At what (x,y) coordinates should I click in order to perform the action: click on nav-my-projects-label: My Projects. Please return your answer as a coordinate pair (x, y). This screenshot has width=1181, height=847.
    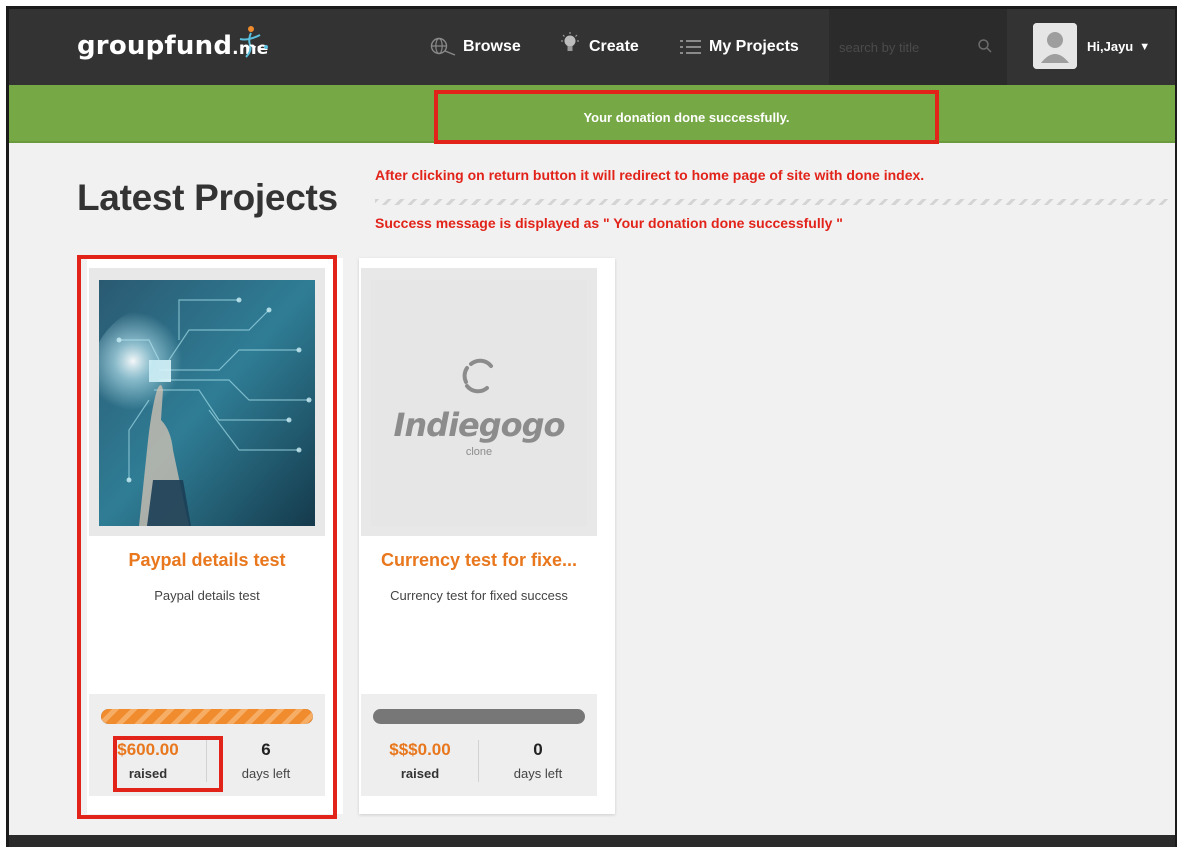
    Looking at the image, I should click on (754, 46).